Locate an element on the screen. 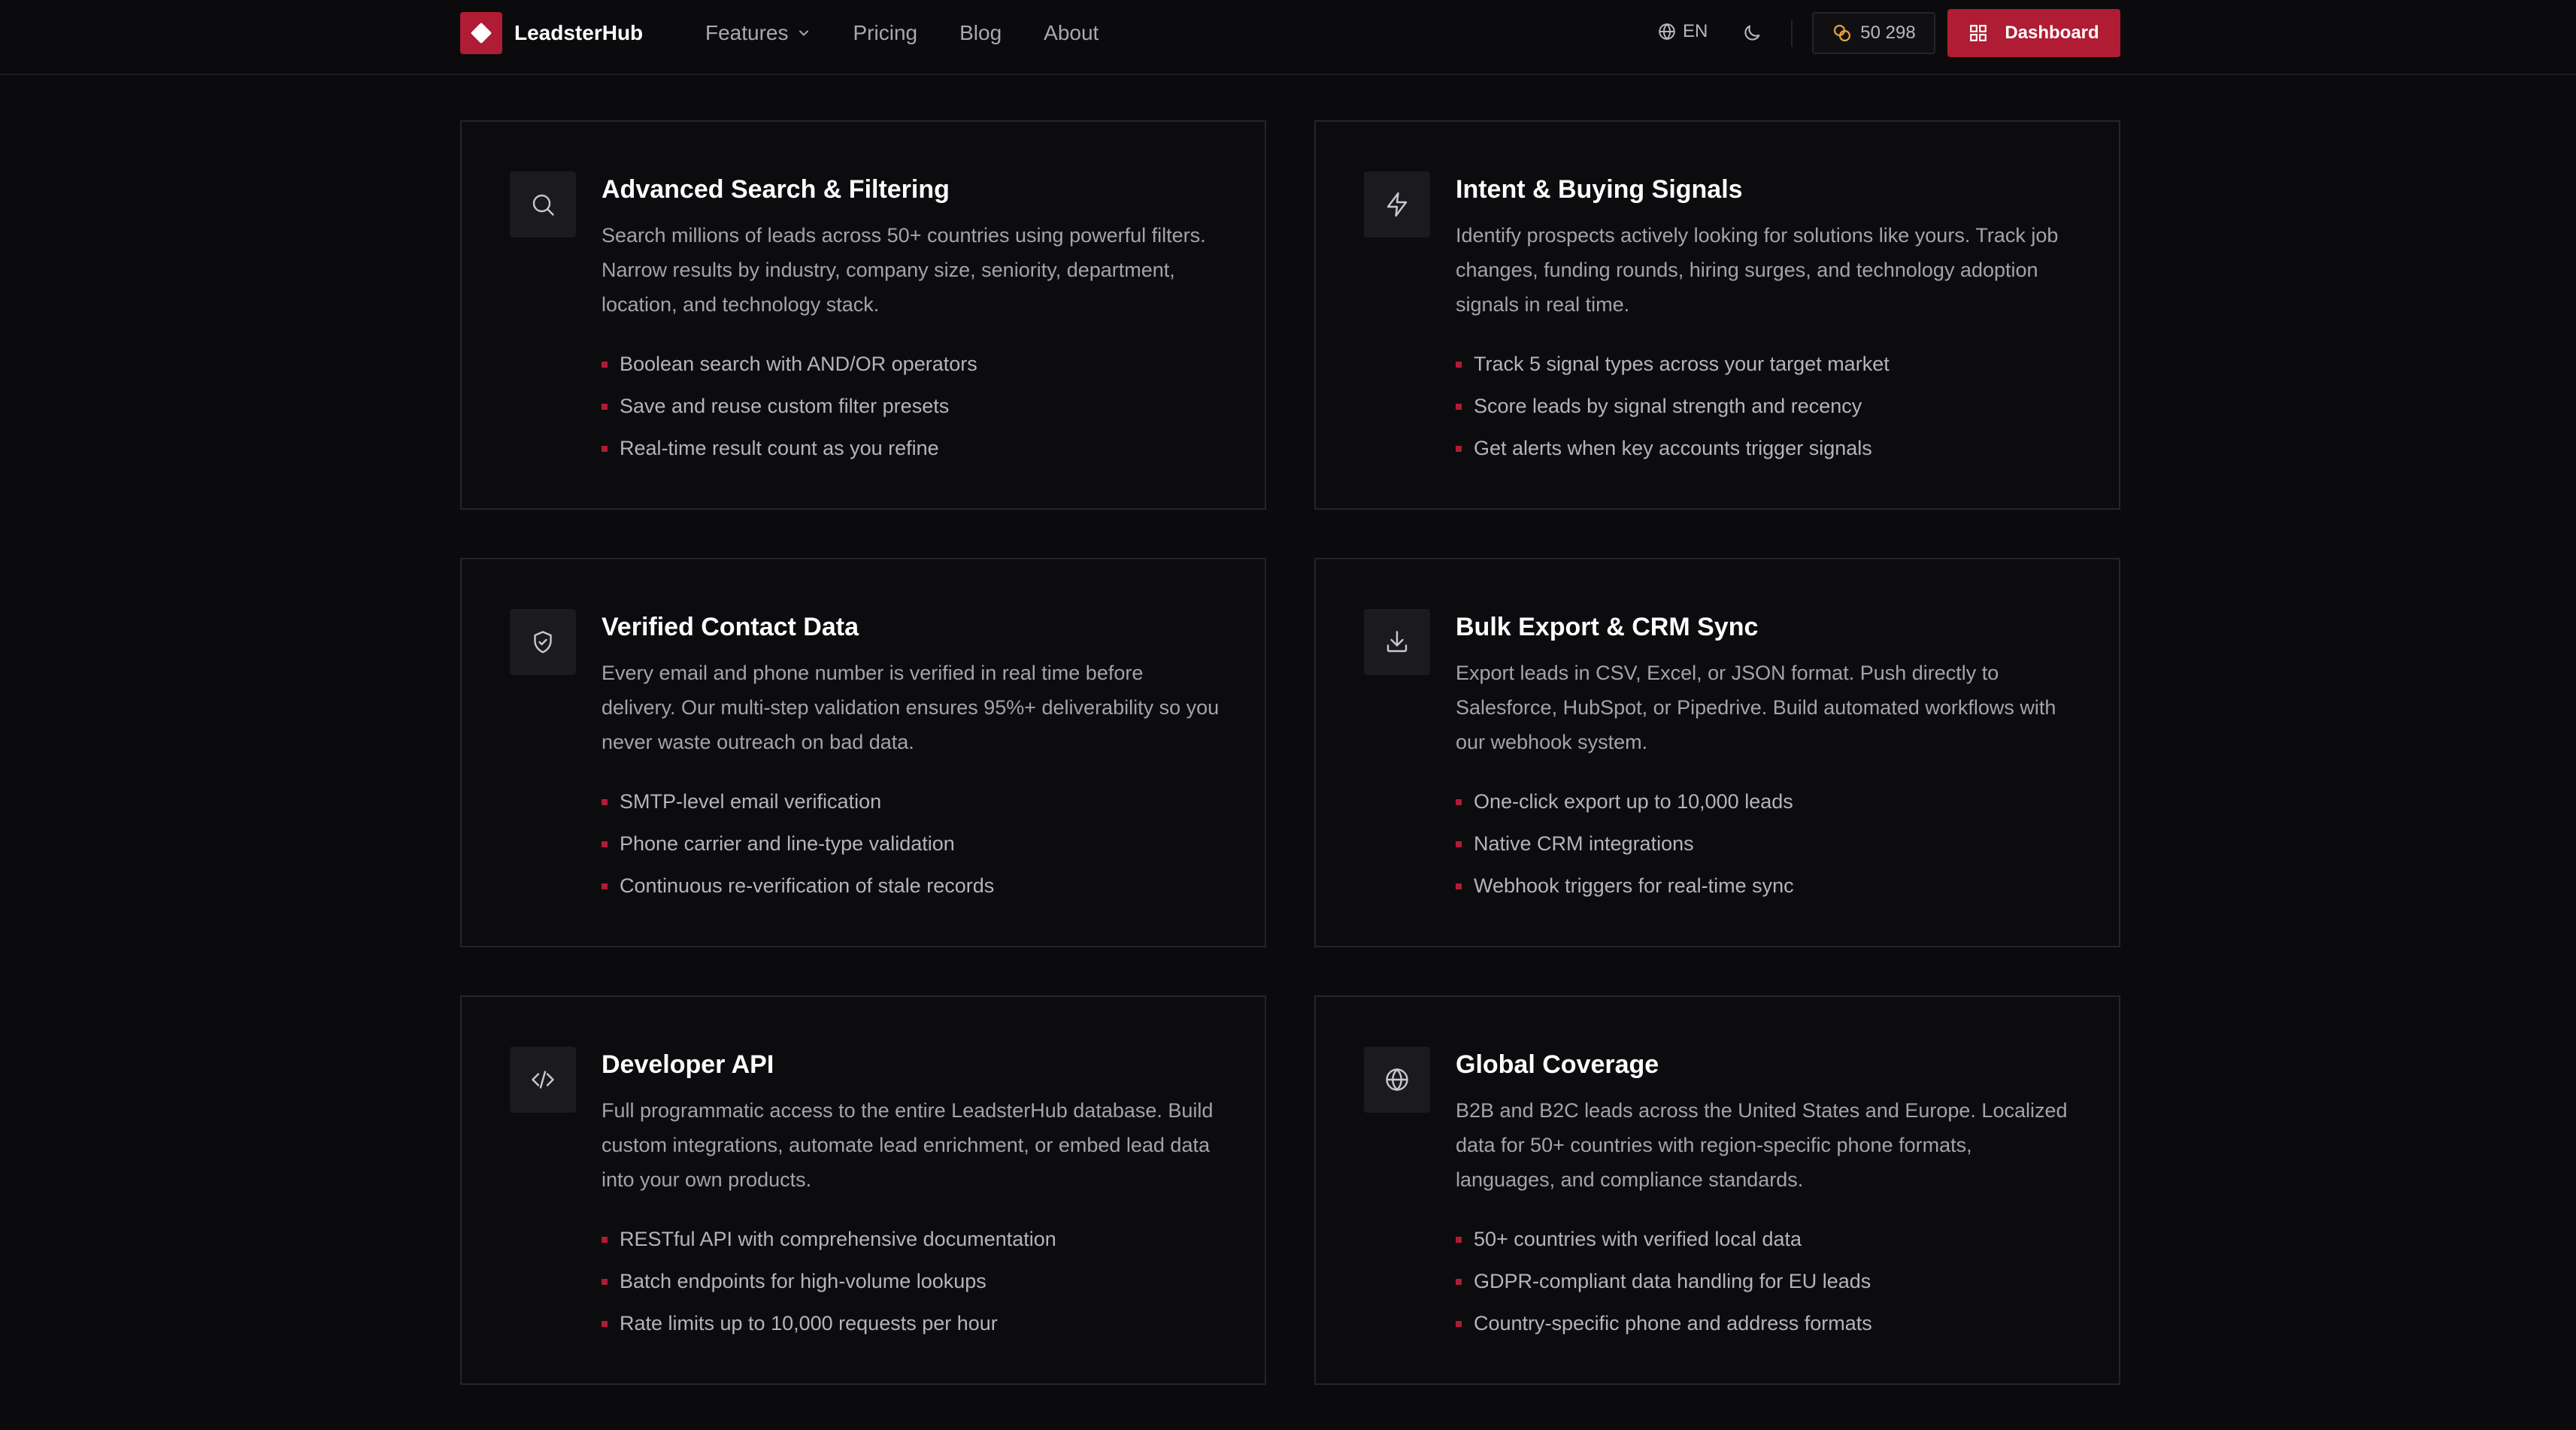  grid-icon is located at coordinates (1978, 33).